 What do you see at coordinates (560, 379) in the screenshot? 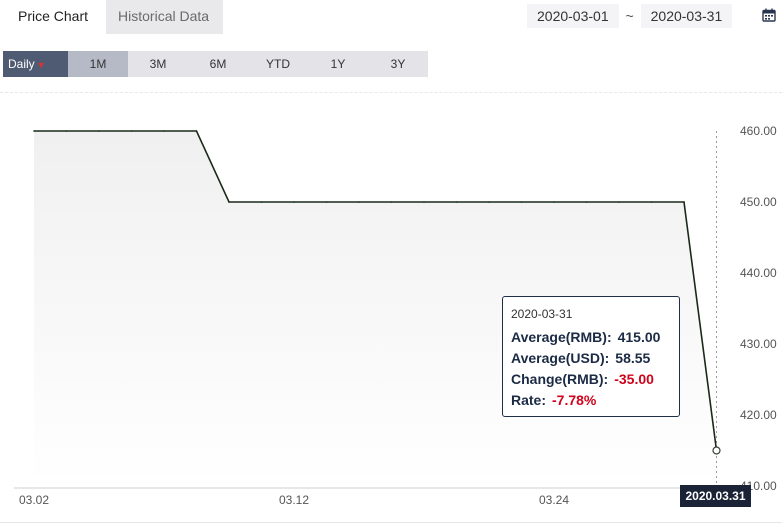
I see `change-label: Change(RMB):` at bounding box center [560, 379].